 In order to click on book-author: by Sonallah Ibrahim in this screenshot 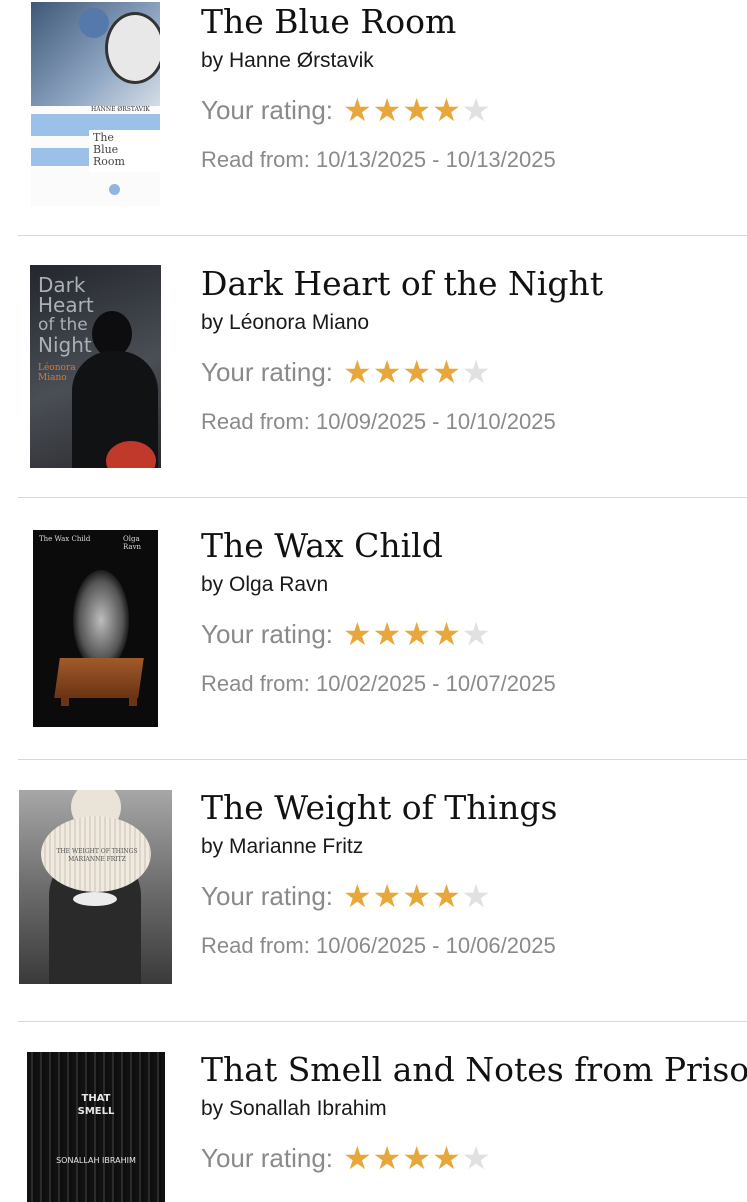, I will do `click(474, 1109)`.